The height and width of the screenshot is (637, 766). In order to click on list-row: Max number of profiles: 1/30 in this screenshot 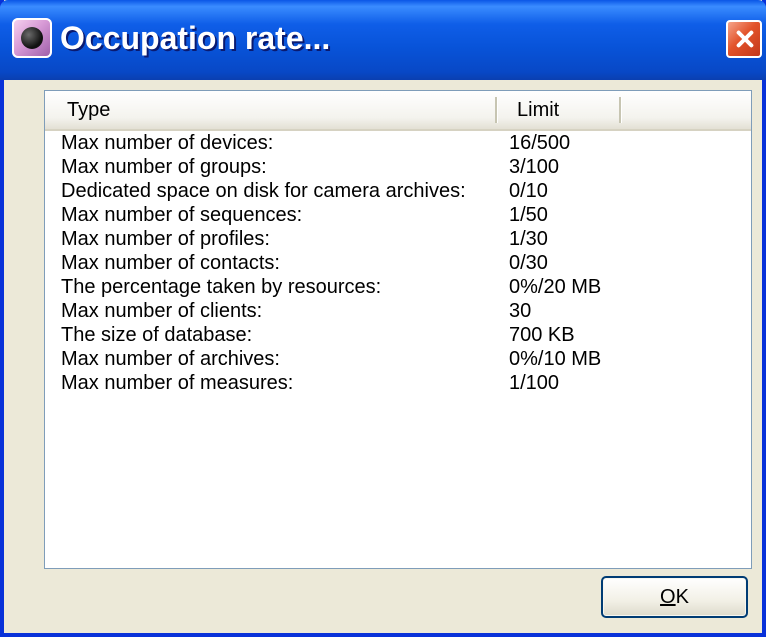, I will do `click(398, 239)`.